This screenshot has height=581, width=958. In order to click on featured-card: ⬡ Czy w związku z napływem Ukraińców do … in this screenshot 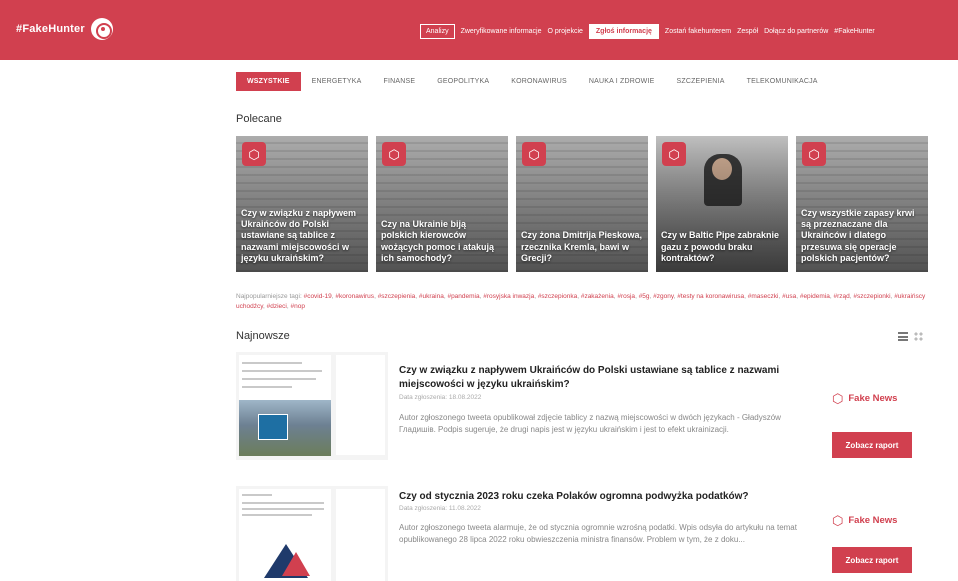, I will do `click(302, 204)`.